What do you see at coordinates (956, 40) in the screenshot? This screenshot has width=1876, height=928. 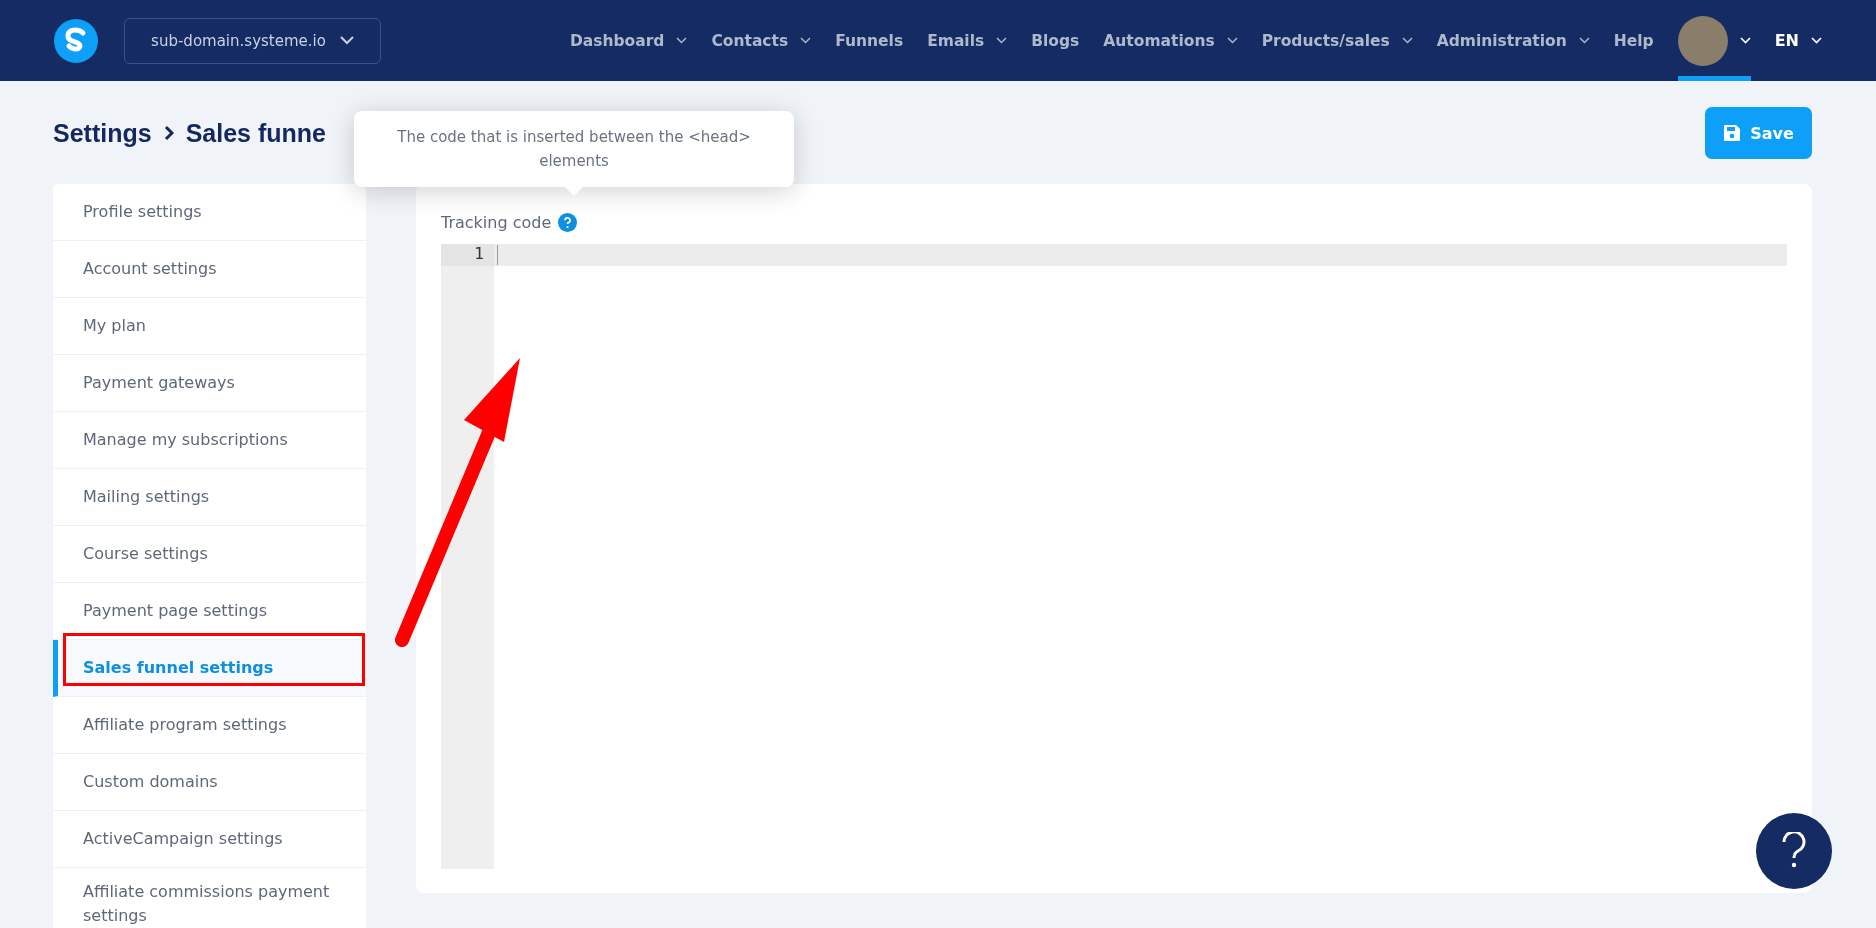 I see `nav-link: Emails` at bounding box center [956, 40].